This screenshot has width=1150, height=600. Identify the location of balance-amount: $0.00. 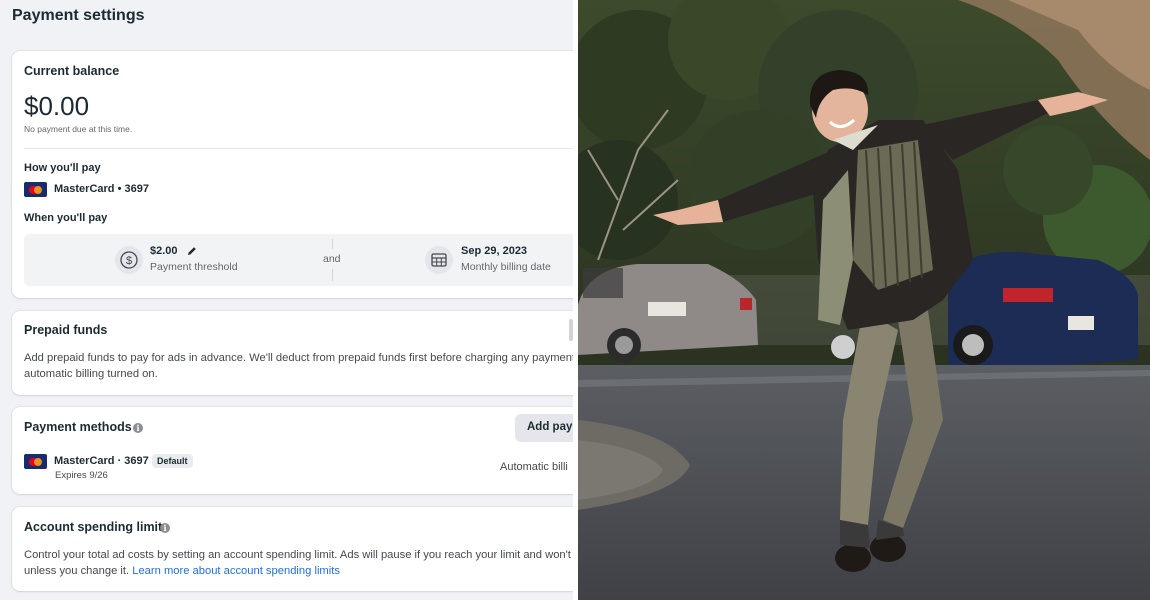
(57, 106).